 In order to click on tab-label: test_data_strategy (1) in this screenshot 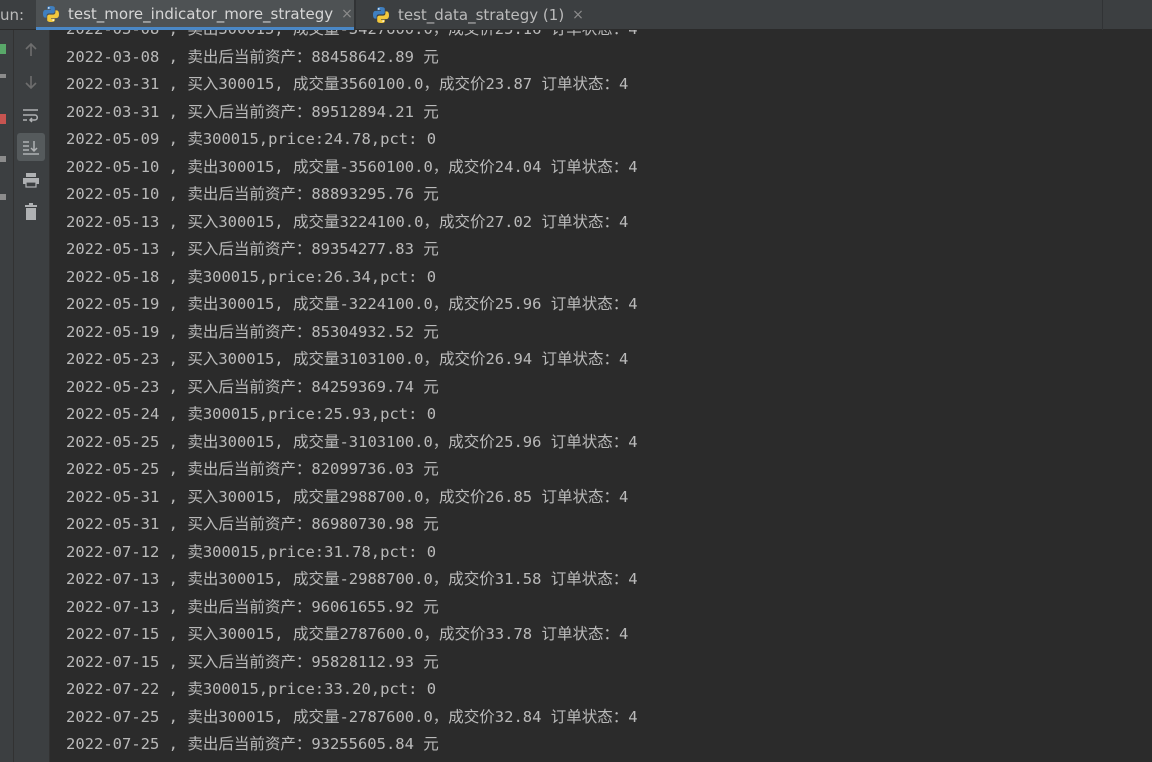, I will do `click(481, 15)`.